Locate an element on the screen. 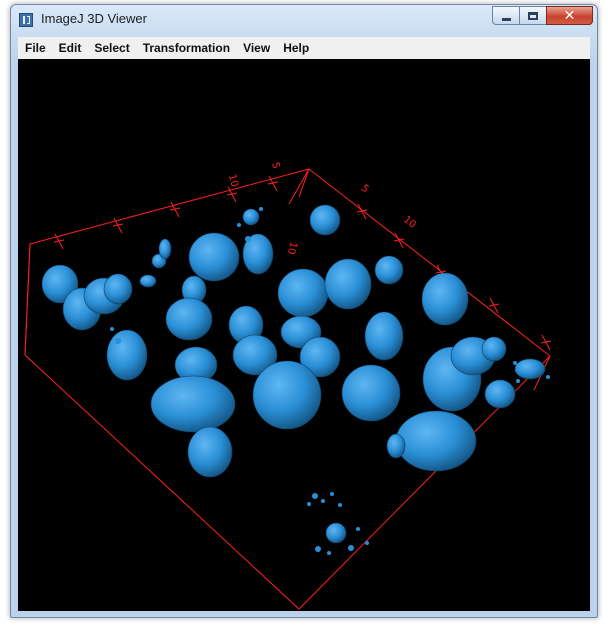 This screenshot has height=630, width=608. minimize-icon is located at coordinates (506, 19).